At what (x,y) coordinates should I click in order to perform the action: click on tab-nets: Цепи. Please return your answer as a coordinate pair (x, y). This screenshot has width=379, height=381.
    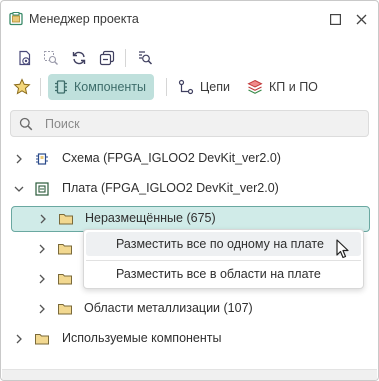
    Looking at the image, I should click on (205, 87).